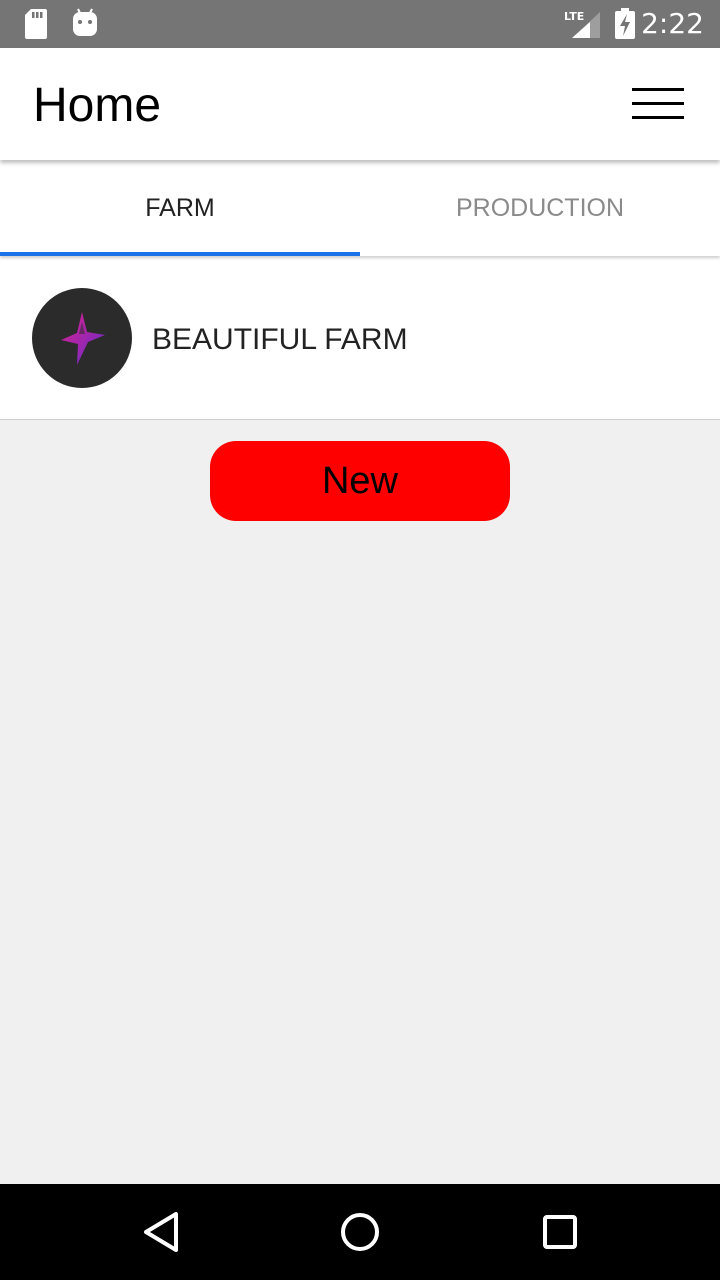 Image resolution: width=720 pixels, height=1280 pixels. I want to click on farm-name: BEAUTIFUL FARM, so click(280, 339).